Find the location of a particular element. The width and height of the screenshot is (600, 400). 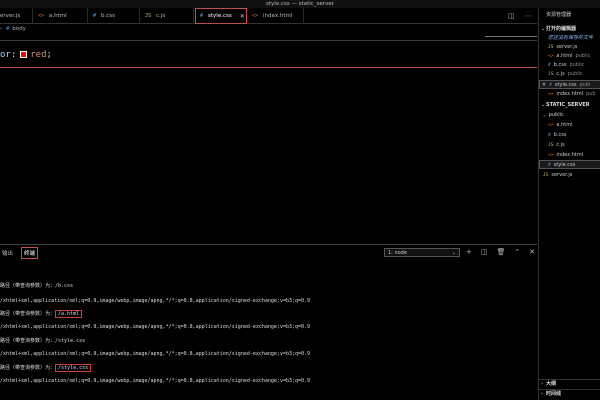

tab-label: index.html is located at coordinates (278, 16).